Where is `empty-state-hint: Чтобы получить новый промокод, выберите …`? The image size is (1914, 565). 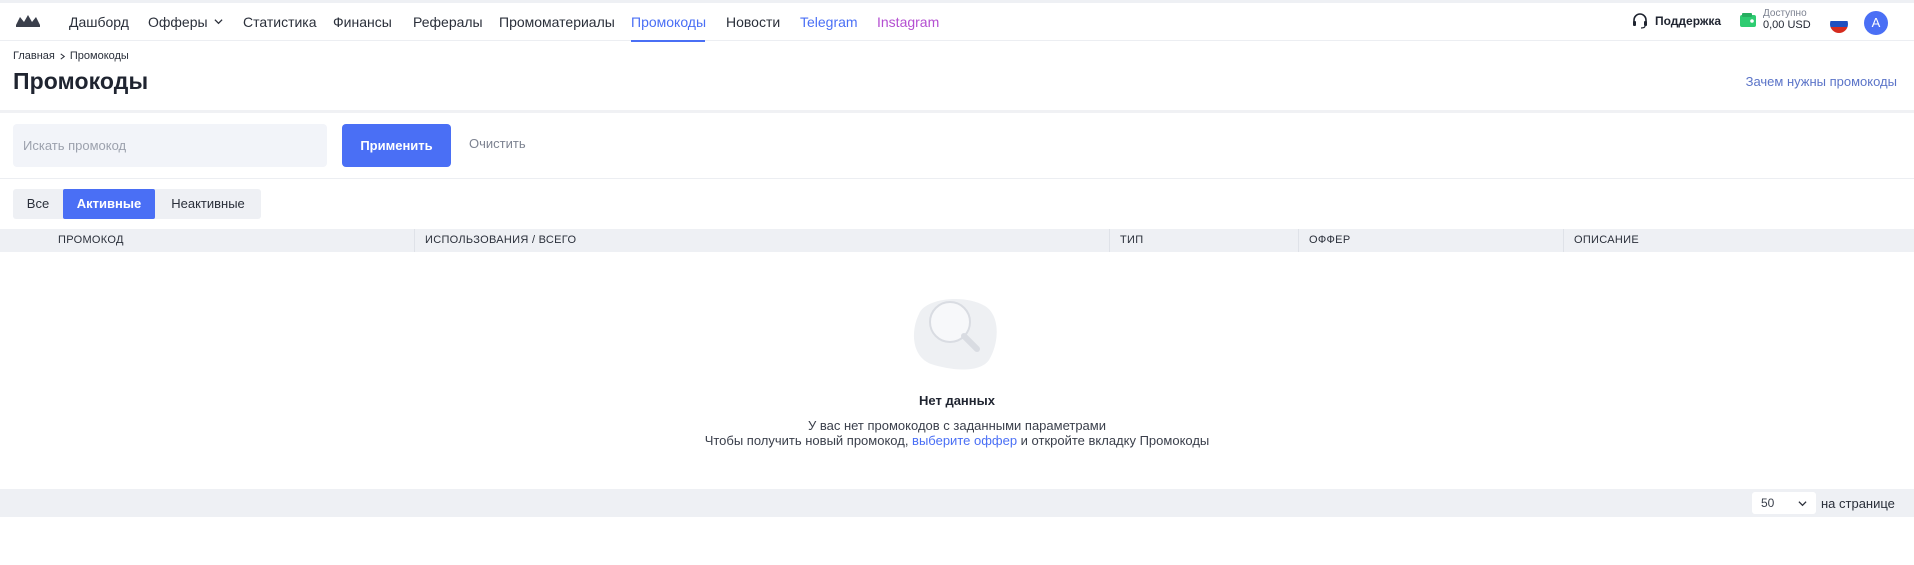
empty-state-hint: Чтобы получить новый промокод, выберите … is located at coordinates (957, 440).